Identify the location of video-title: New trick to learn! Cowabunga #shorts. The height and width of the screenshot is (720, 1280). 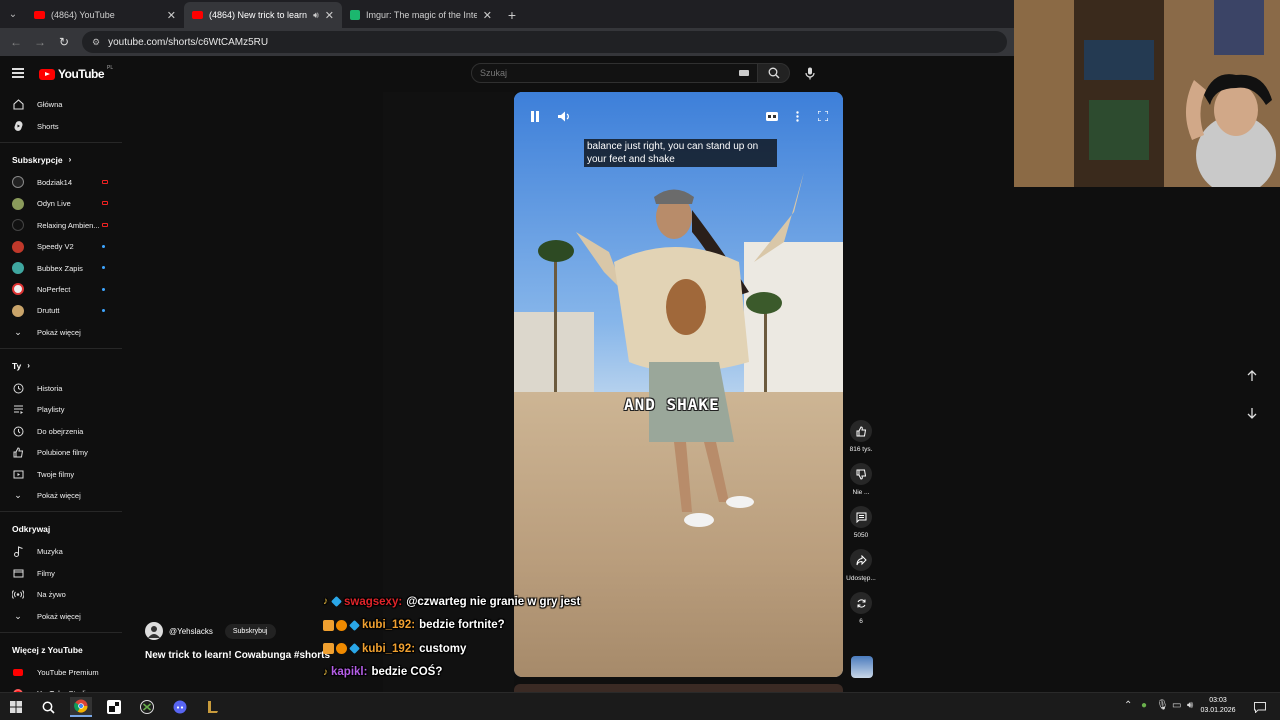
(237, 655).